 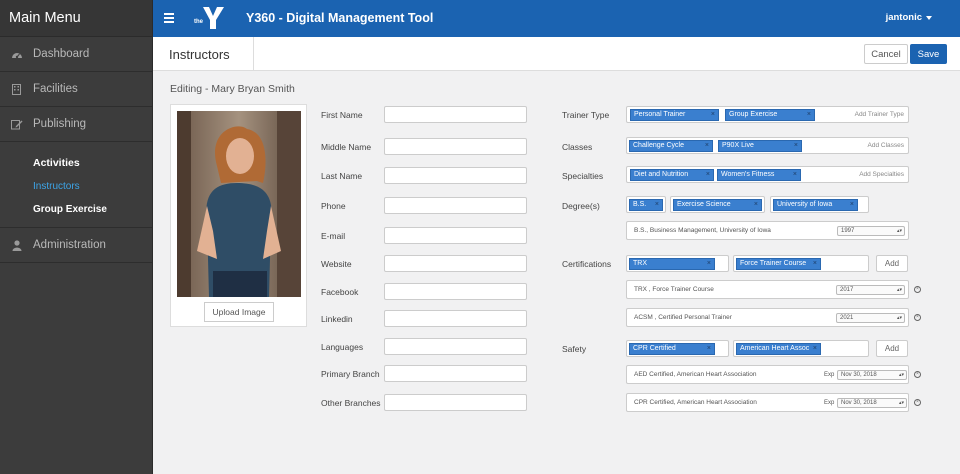 I want to click on sidebar-item-publishing: Publishing, so click(x=76, y=124).